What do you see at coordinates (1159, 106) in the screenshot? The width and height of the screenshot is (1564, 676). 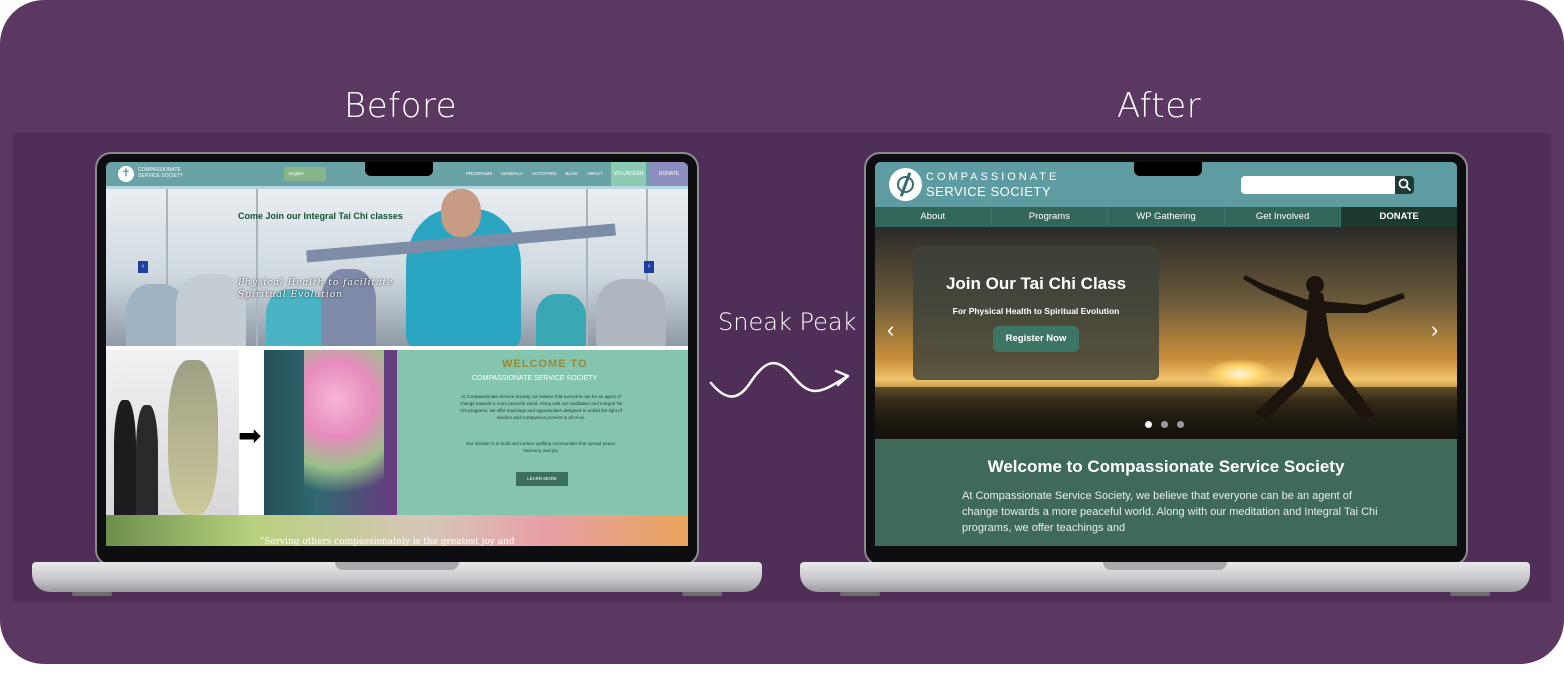 I see `after-heading: After` at bounding box center [1159, 106].